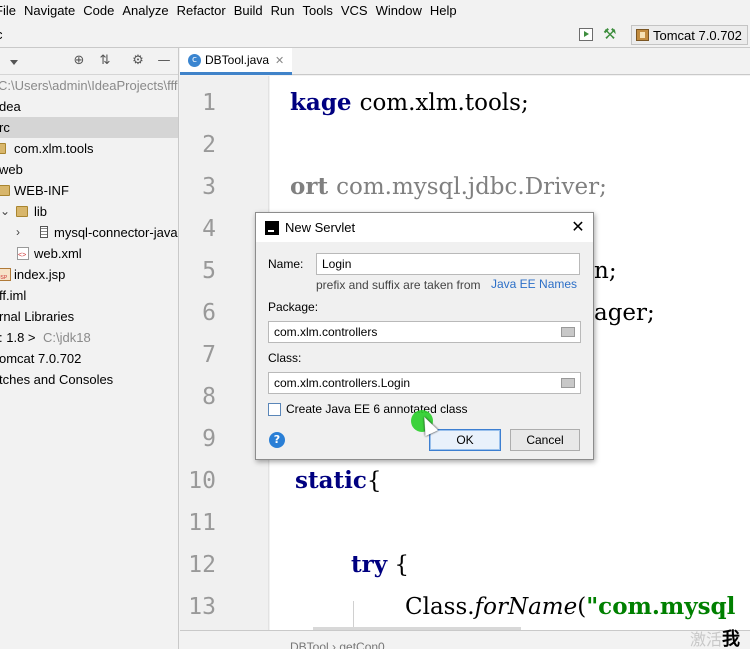  I want to click on activation-text-bold: 我, so click(731, 639).